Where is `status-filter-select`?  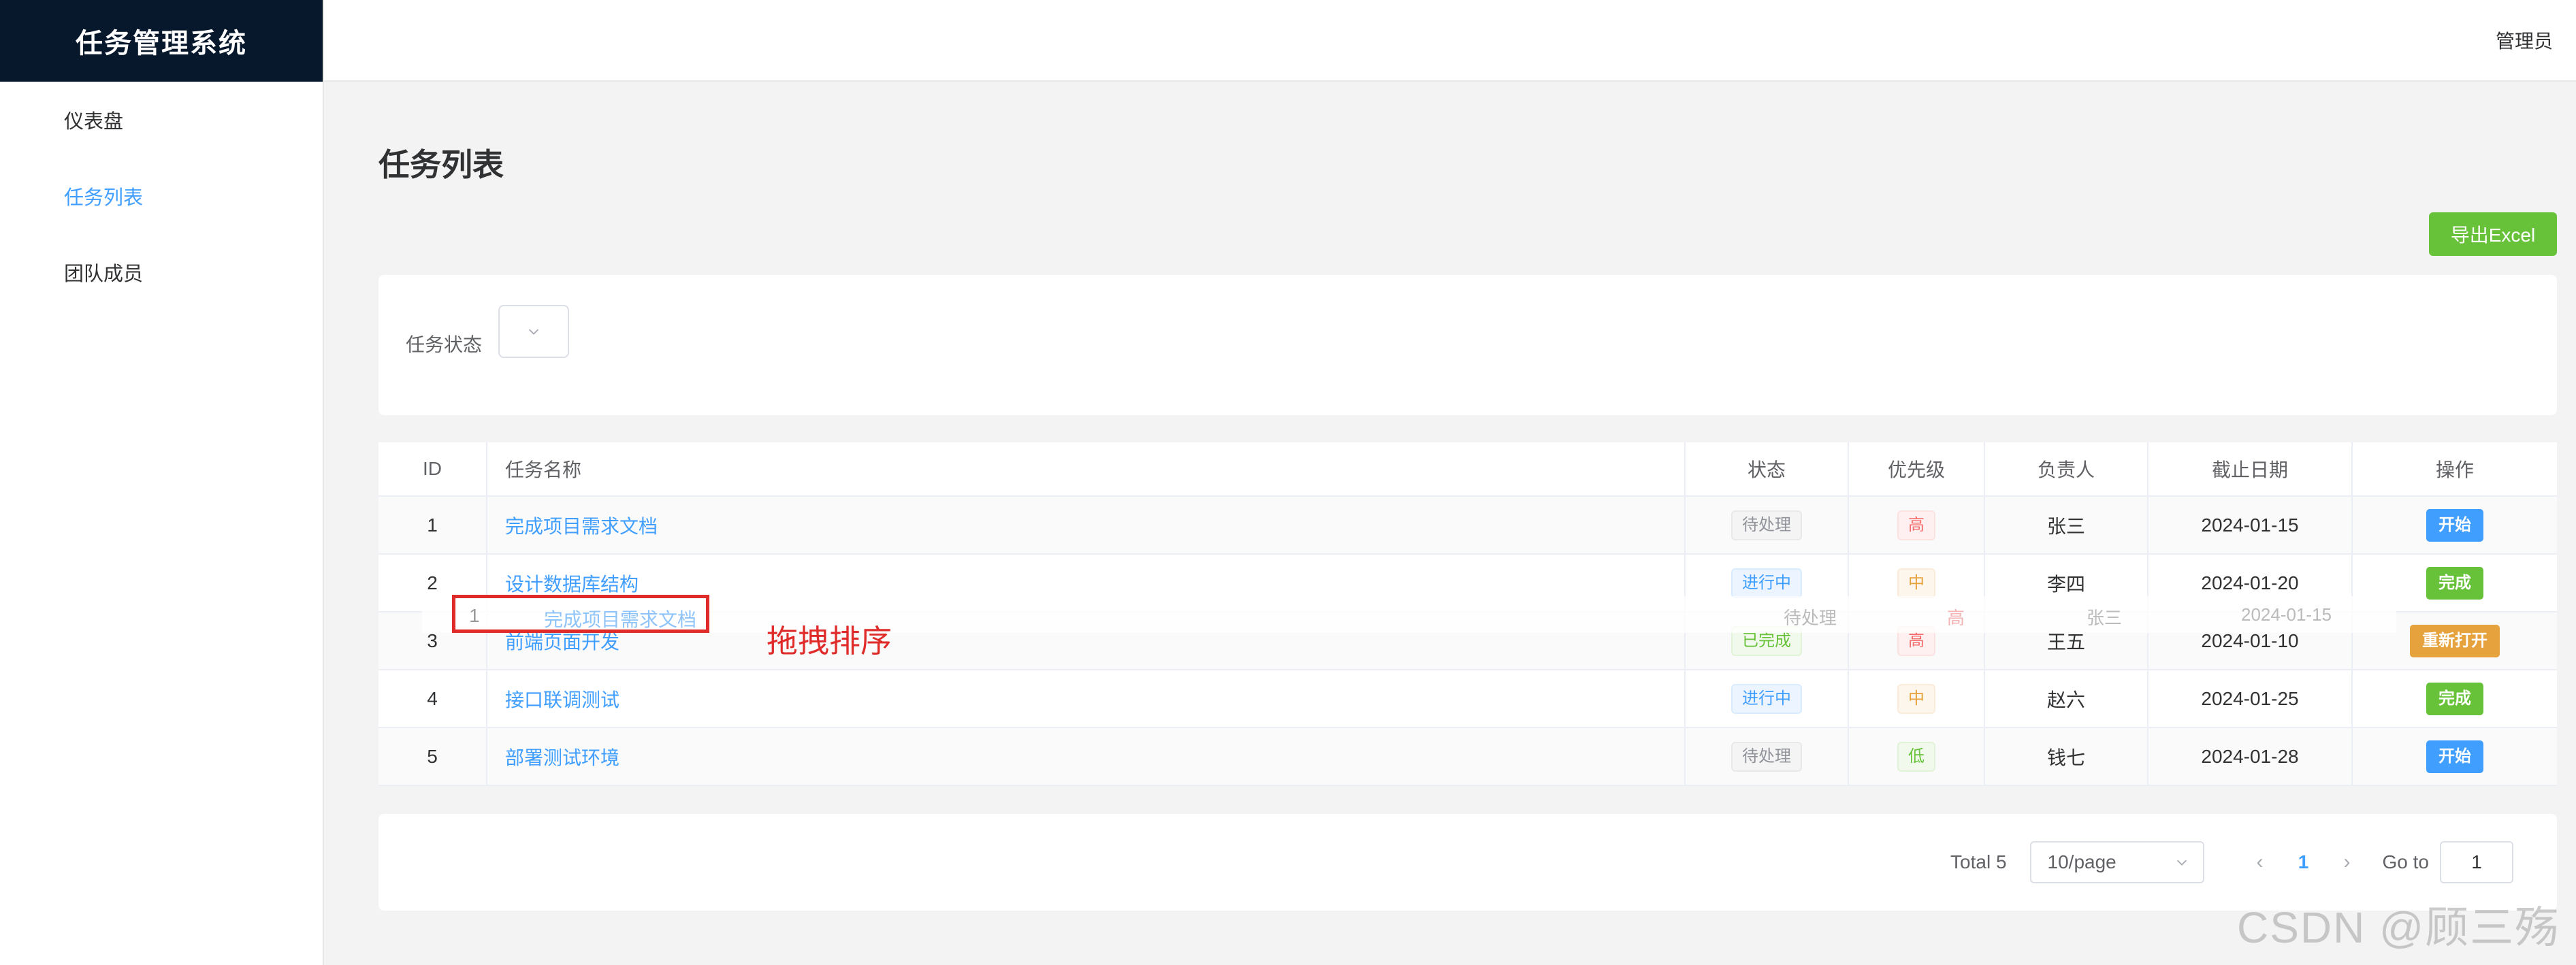 status-filter-select is located at coordinates (533, 332).